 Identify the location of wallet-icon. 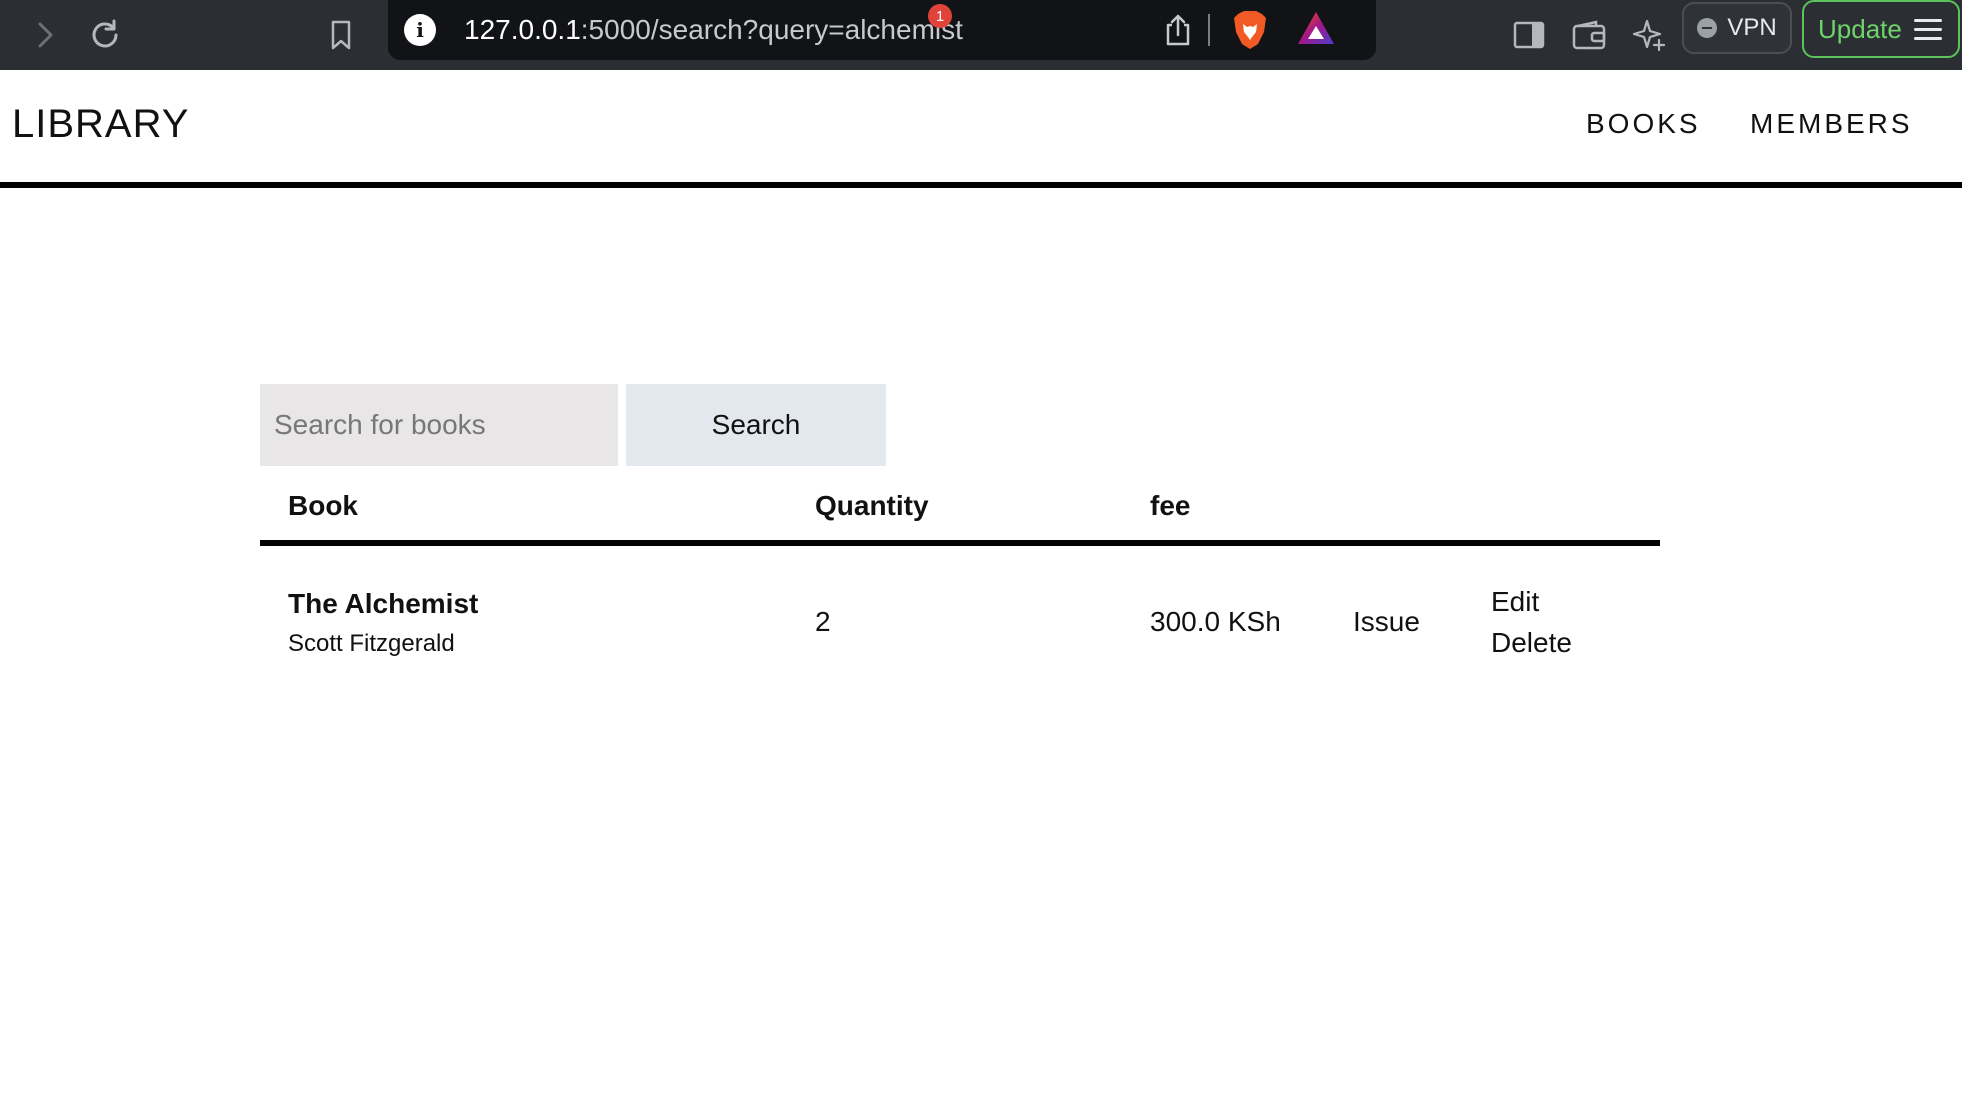
(1589, 35).